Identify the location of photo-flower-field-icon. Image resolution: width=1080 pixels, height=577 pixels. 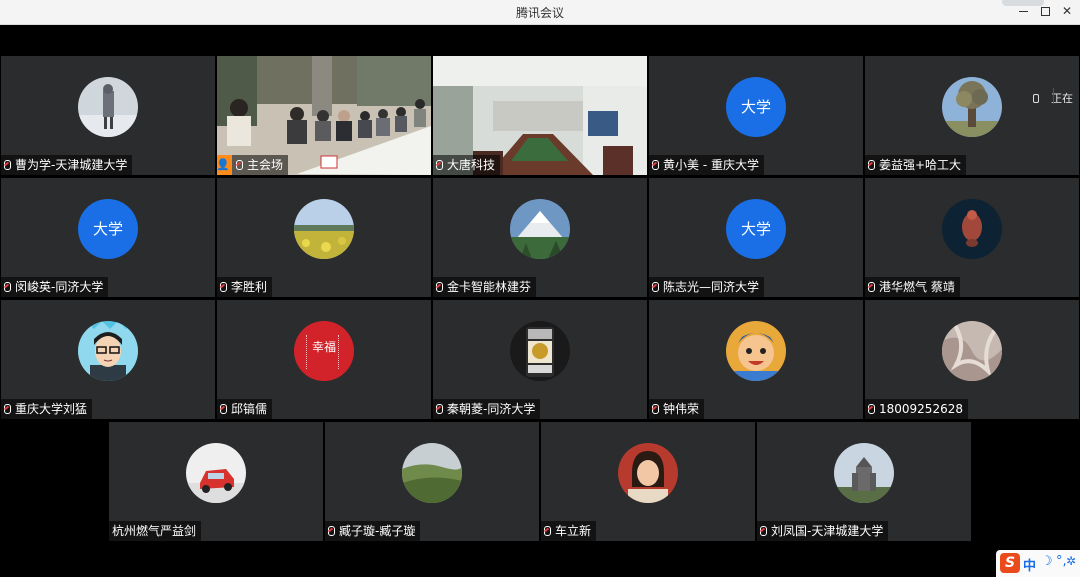
(324, 229).